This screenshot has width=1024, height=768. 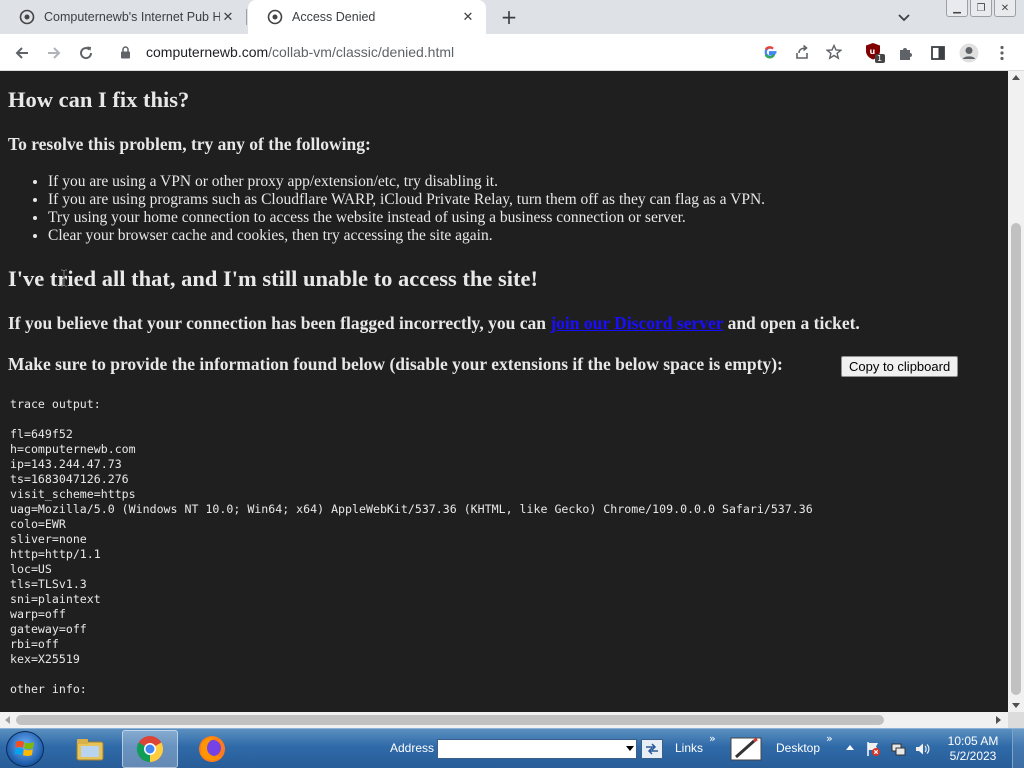 I want to click on tab-title: Computernewb's Internet Pub Hu, so click(x=132, y=17).